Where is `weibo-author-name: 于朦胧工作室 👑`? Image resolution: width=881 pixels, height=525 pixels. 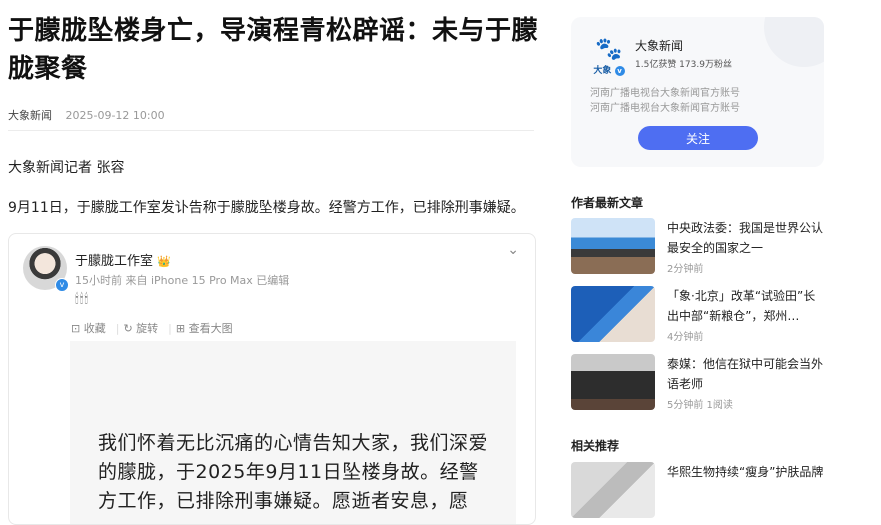 weibo-author-name: 于朦胧工作室 👑 is located at coordinates (123, 259).